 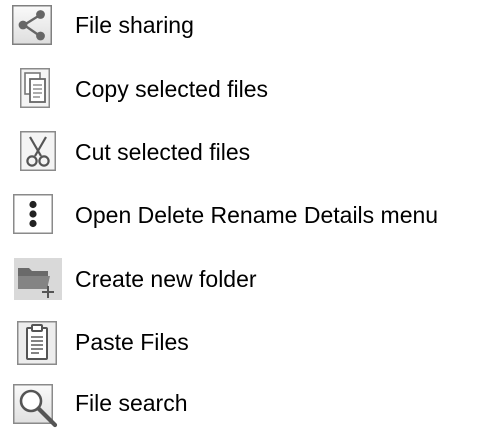 I want to click on legend-label: Cut selected files, so click(x=163, y=152).